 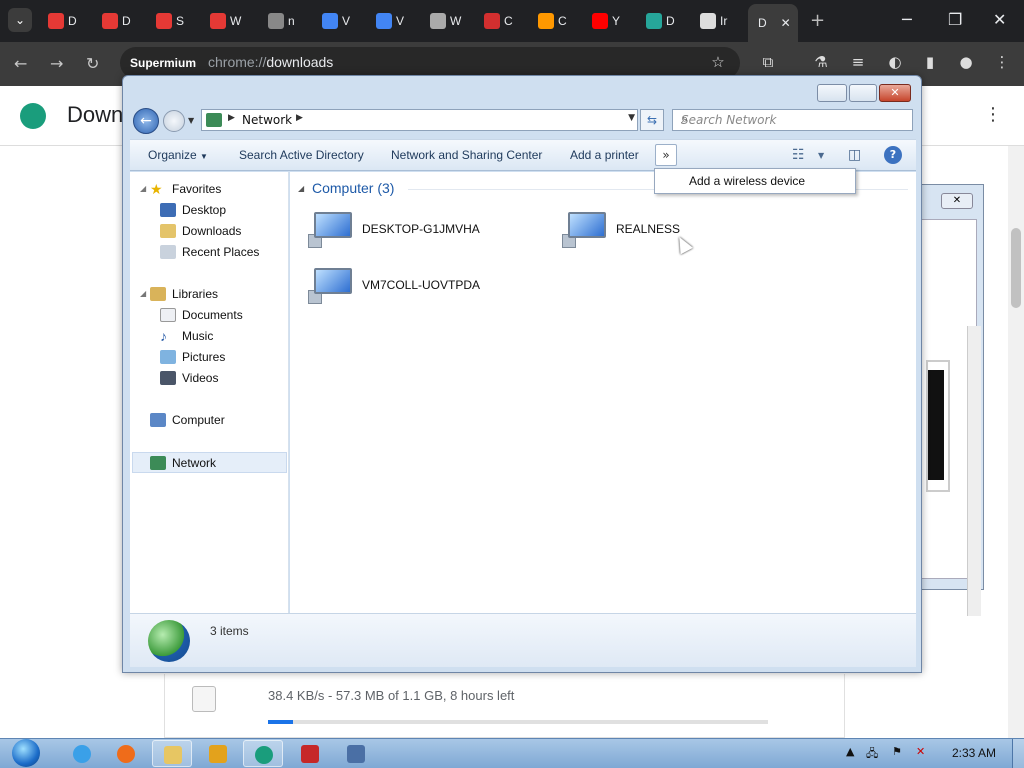 What do you see at coordinates (893, 155) in the screenshot?
I see `help-icon: ?` at bounding box center [893, 155].